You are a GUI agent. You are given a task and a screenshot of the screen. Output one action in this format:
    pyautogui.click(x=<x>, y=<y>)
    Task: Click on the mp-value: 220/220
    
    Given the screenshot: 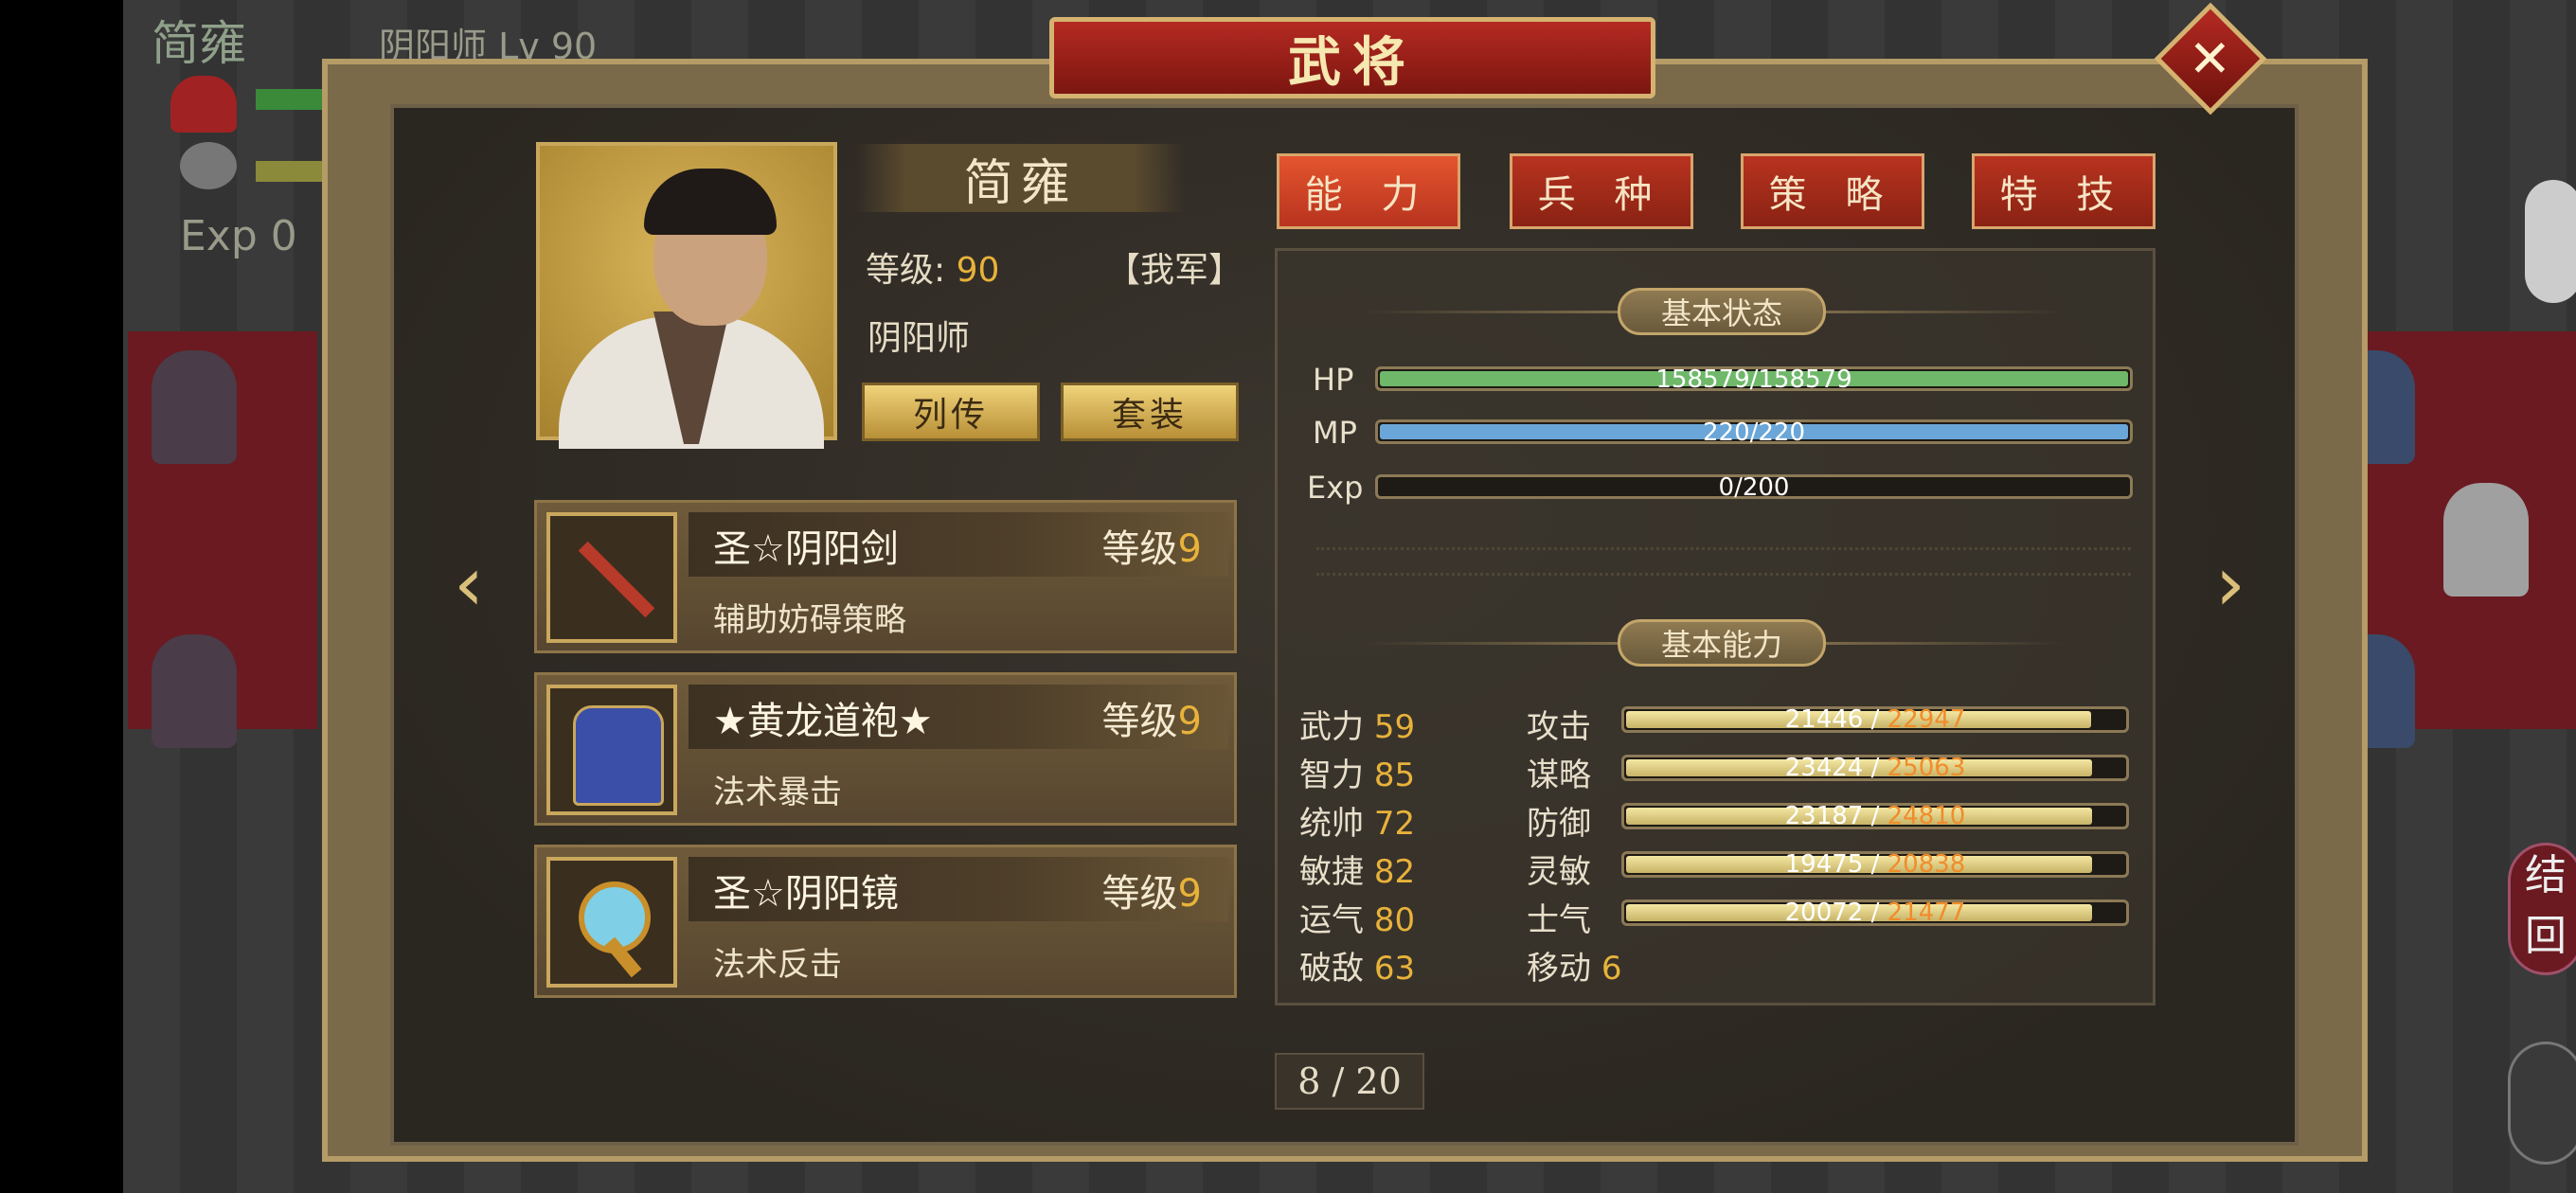 What is the action you would take?
    pyautogui.click(x=1753, y=432)
    